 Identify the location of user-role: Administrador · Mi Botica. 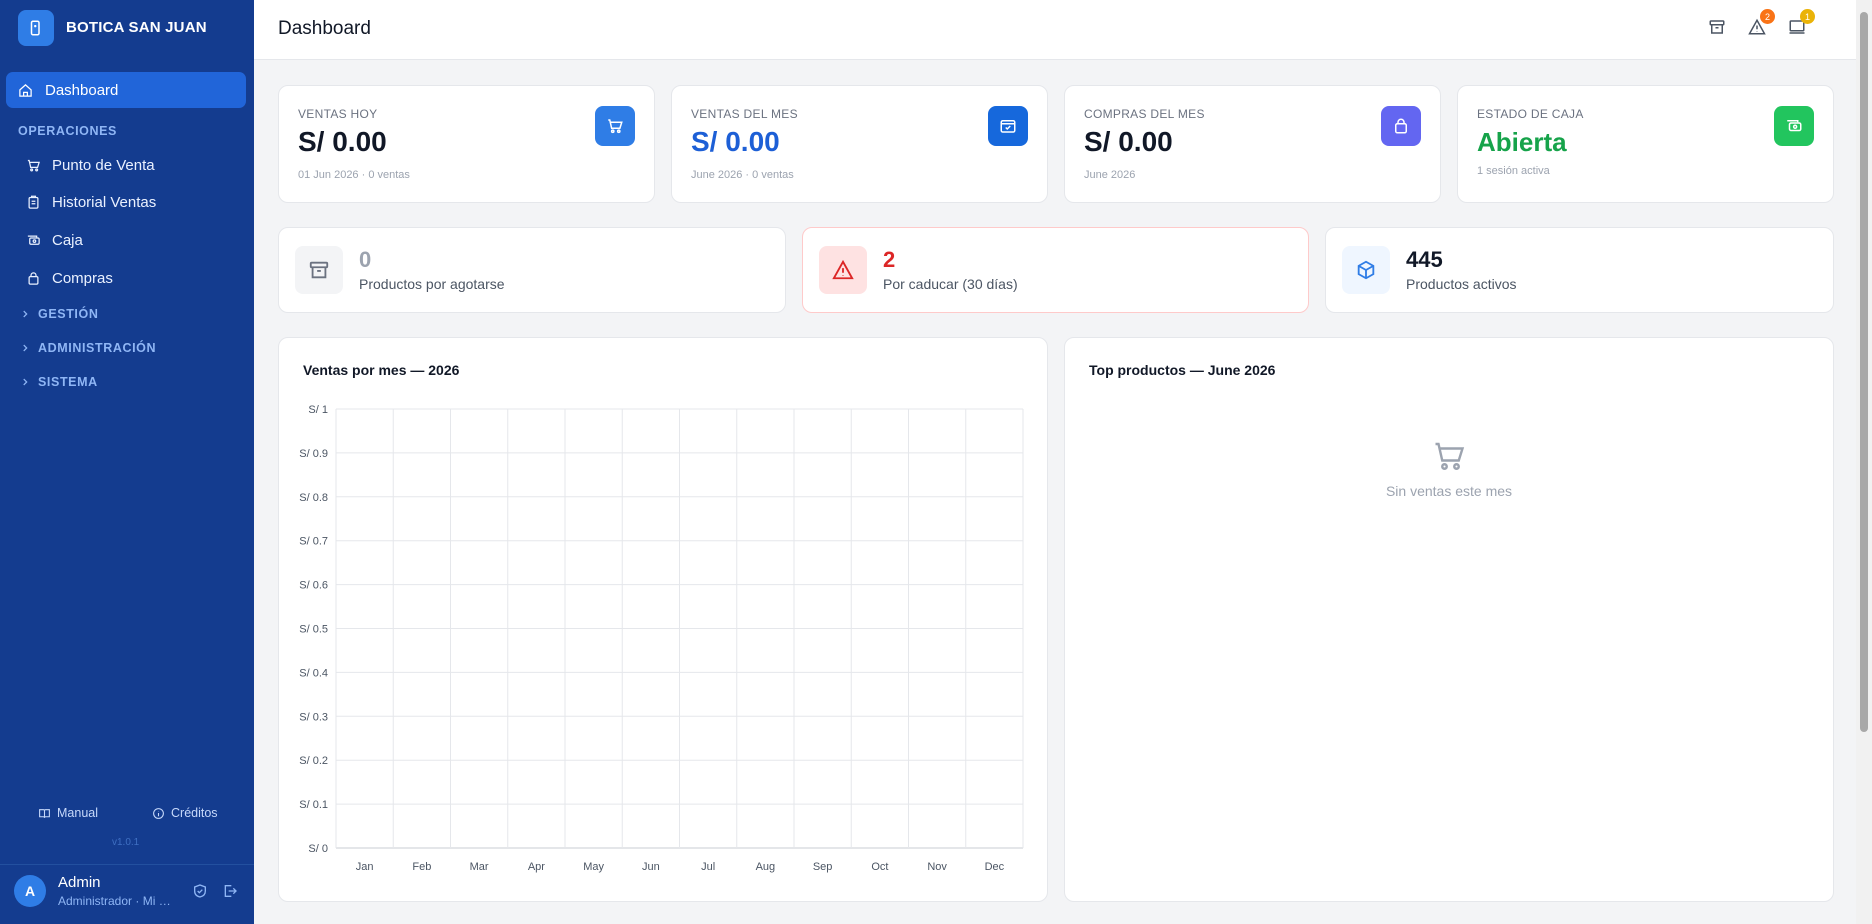
(118, 901).